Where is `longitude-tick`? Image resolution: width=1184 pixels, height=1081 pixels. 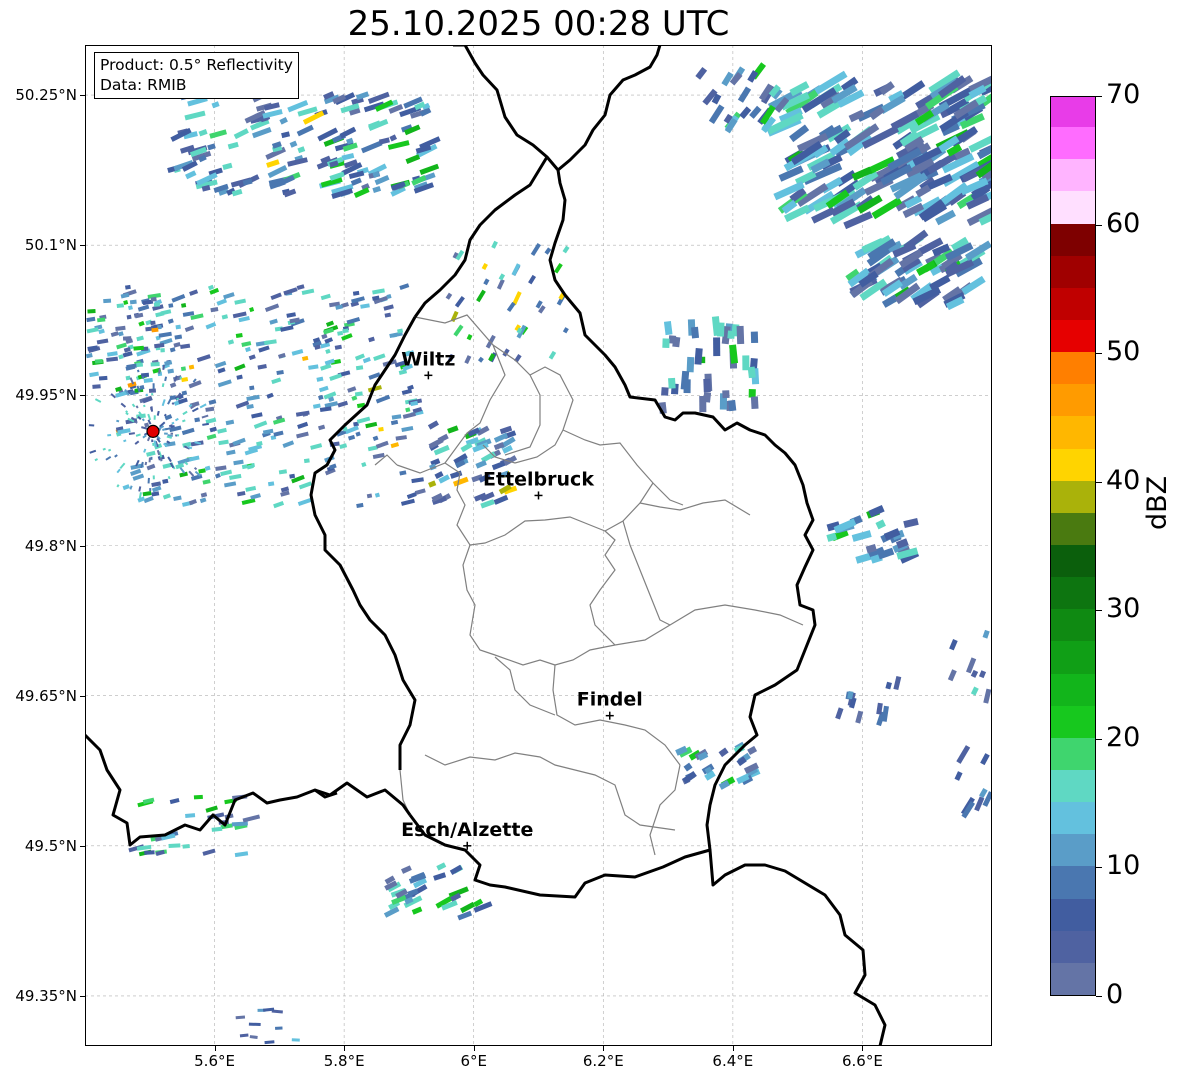 longitude-tick is located at coordinates (215, 1048).